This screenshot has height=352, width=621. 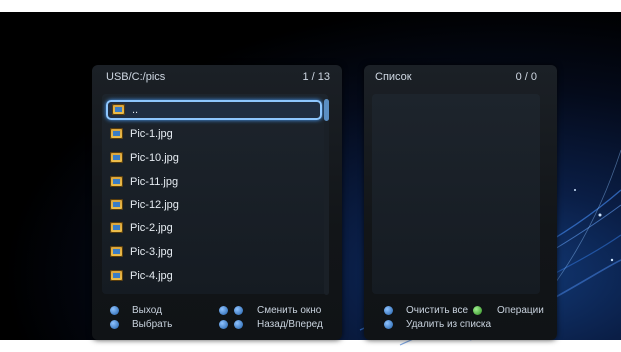 What do you see at coordinates (214, 134) in the screenshot?
I see `file-item: Pic-1.jpg` at bounding box center [214, 134].